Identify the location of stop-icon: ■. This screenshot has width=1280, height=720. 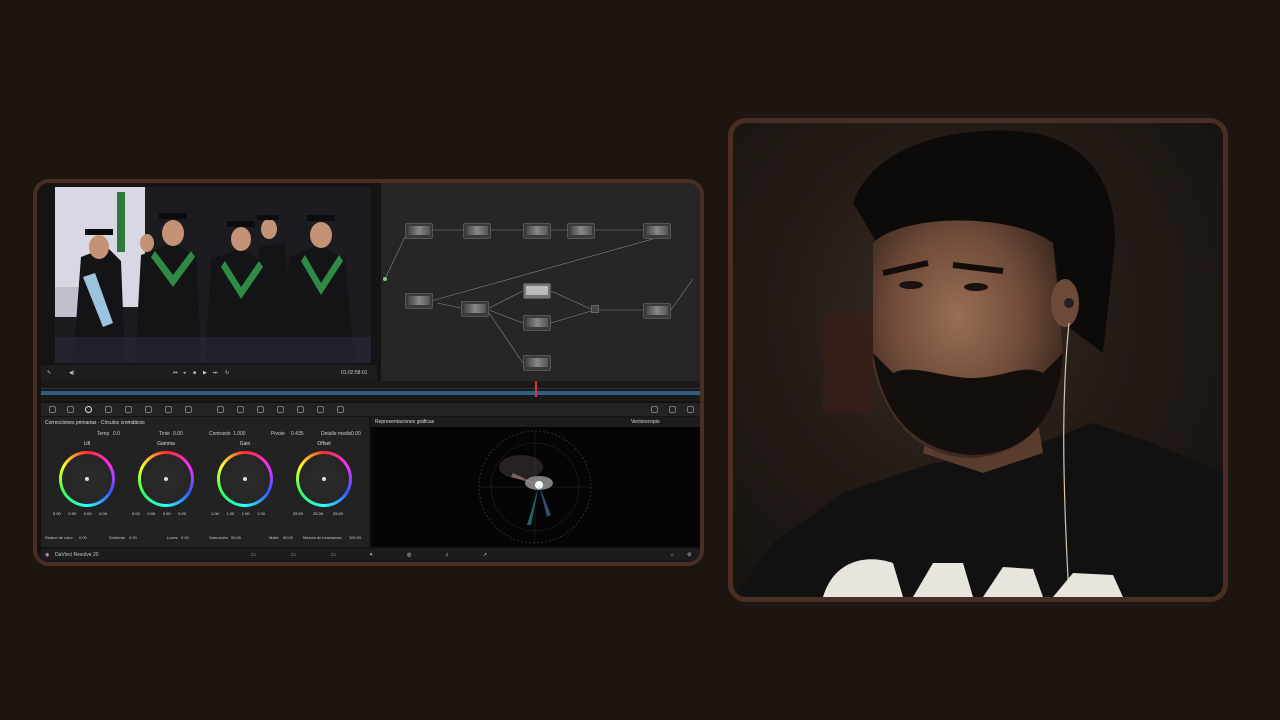
(194, 373).